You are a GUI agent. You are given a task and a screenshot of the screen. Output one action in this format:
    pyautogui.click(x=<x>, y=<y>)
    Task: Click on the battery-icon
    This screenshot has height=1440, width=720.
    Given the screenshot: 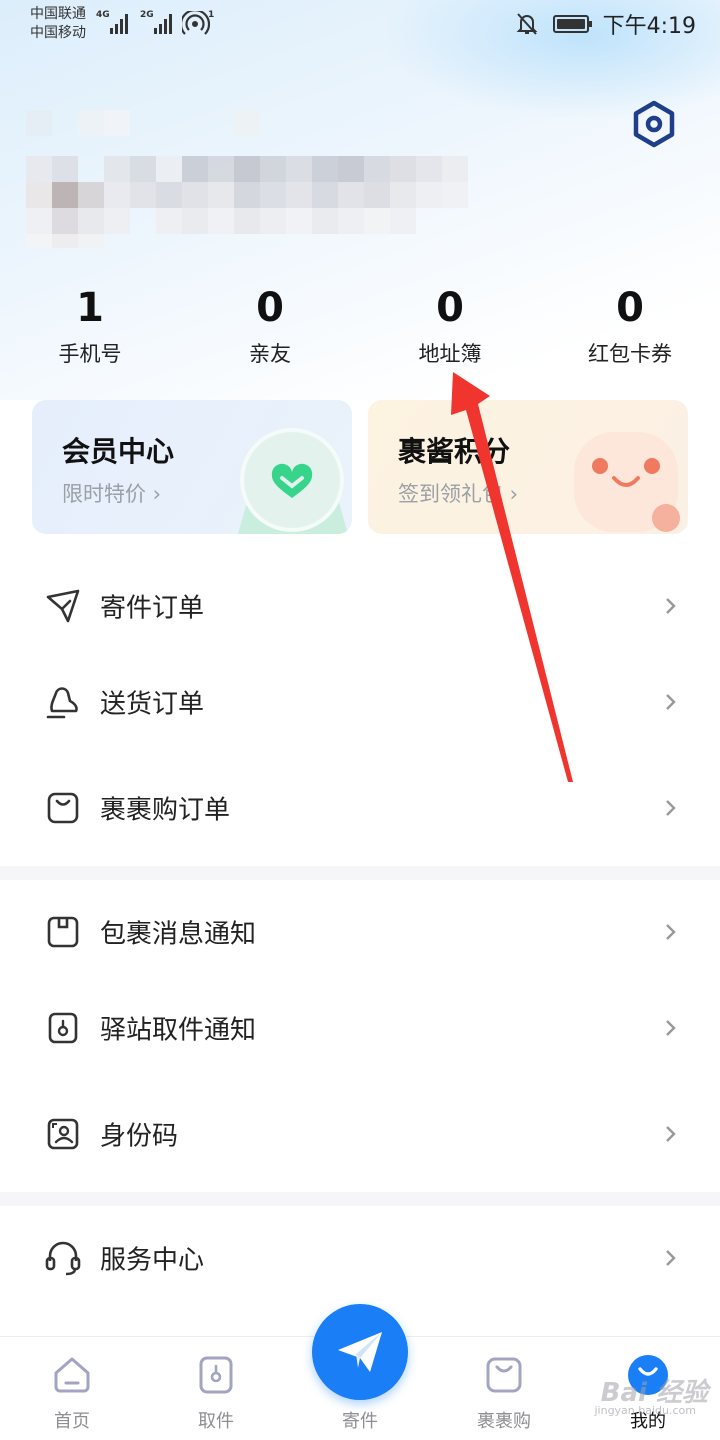 What is the action you would take?
    pyautogui.click(x=572, y=24)
    